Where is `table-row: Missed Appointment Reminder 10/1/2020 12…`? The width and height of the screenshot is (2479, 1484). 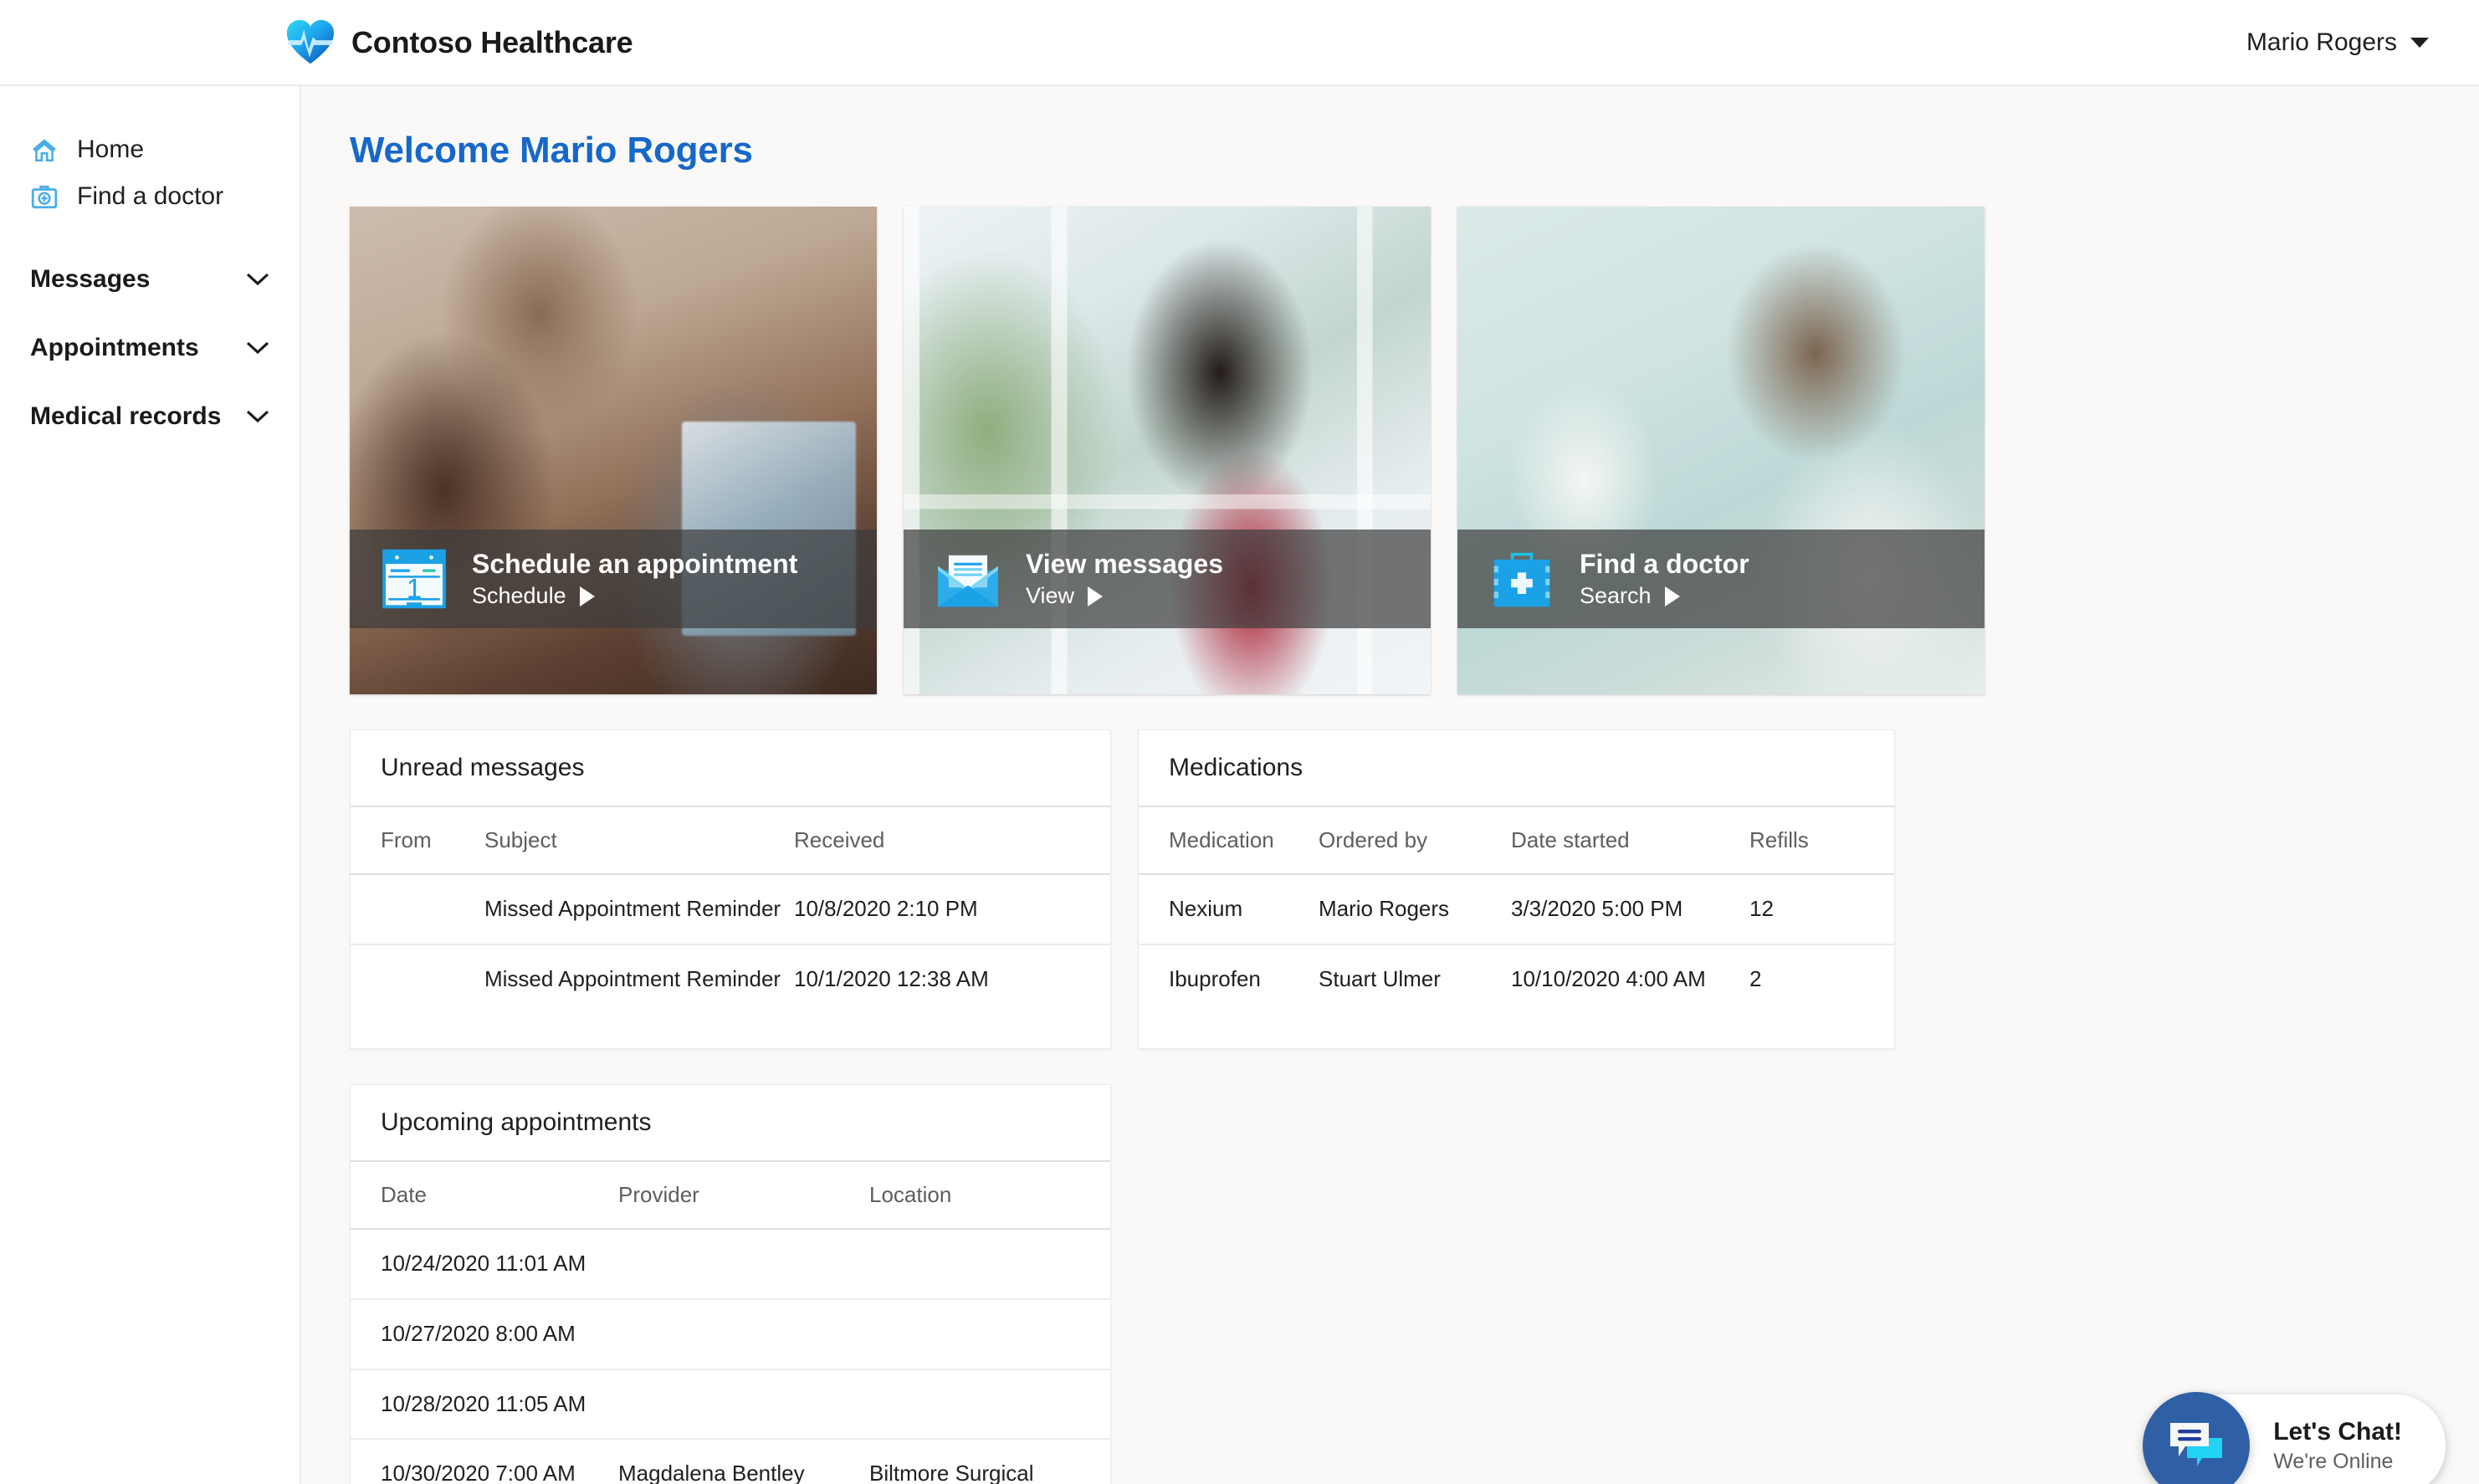
table-row: Missed Appointment Reminder 10/1/2020 12… is located at coordinates (730, 979).